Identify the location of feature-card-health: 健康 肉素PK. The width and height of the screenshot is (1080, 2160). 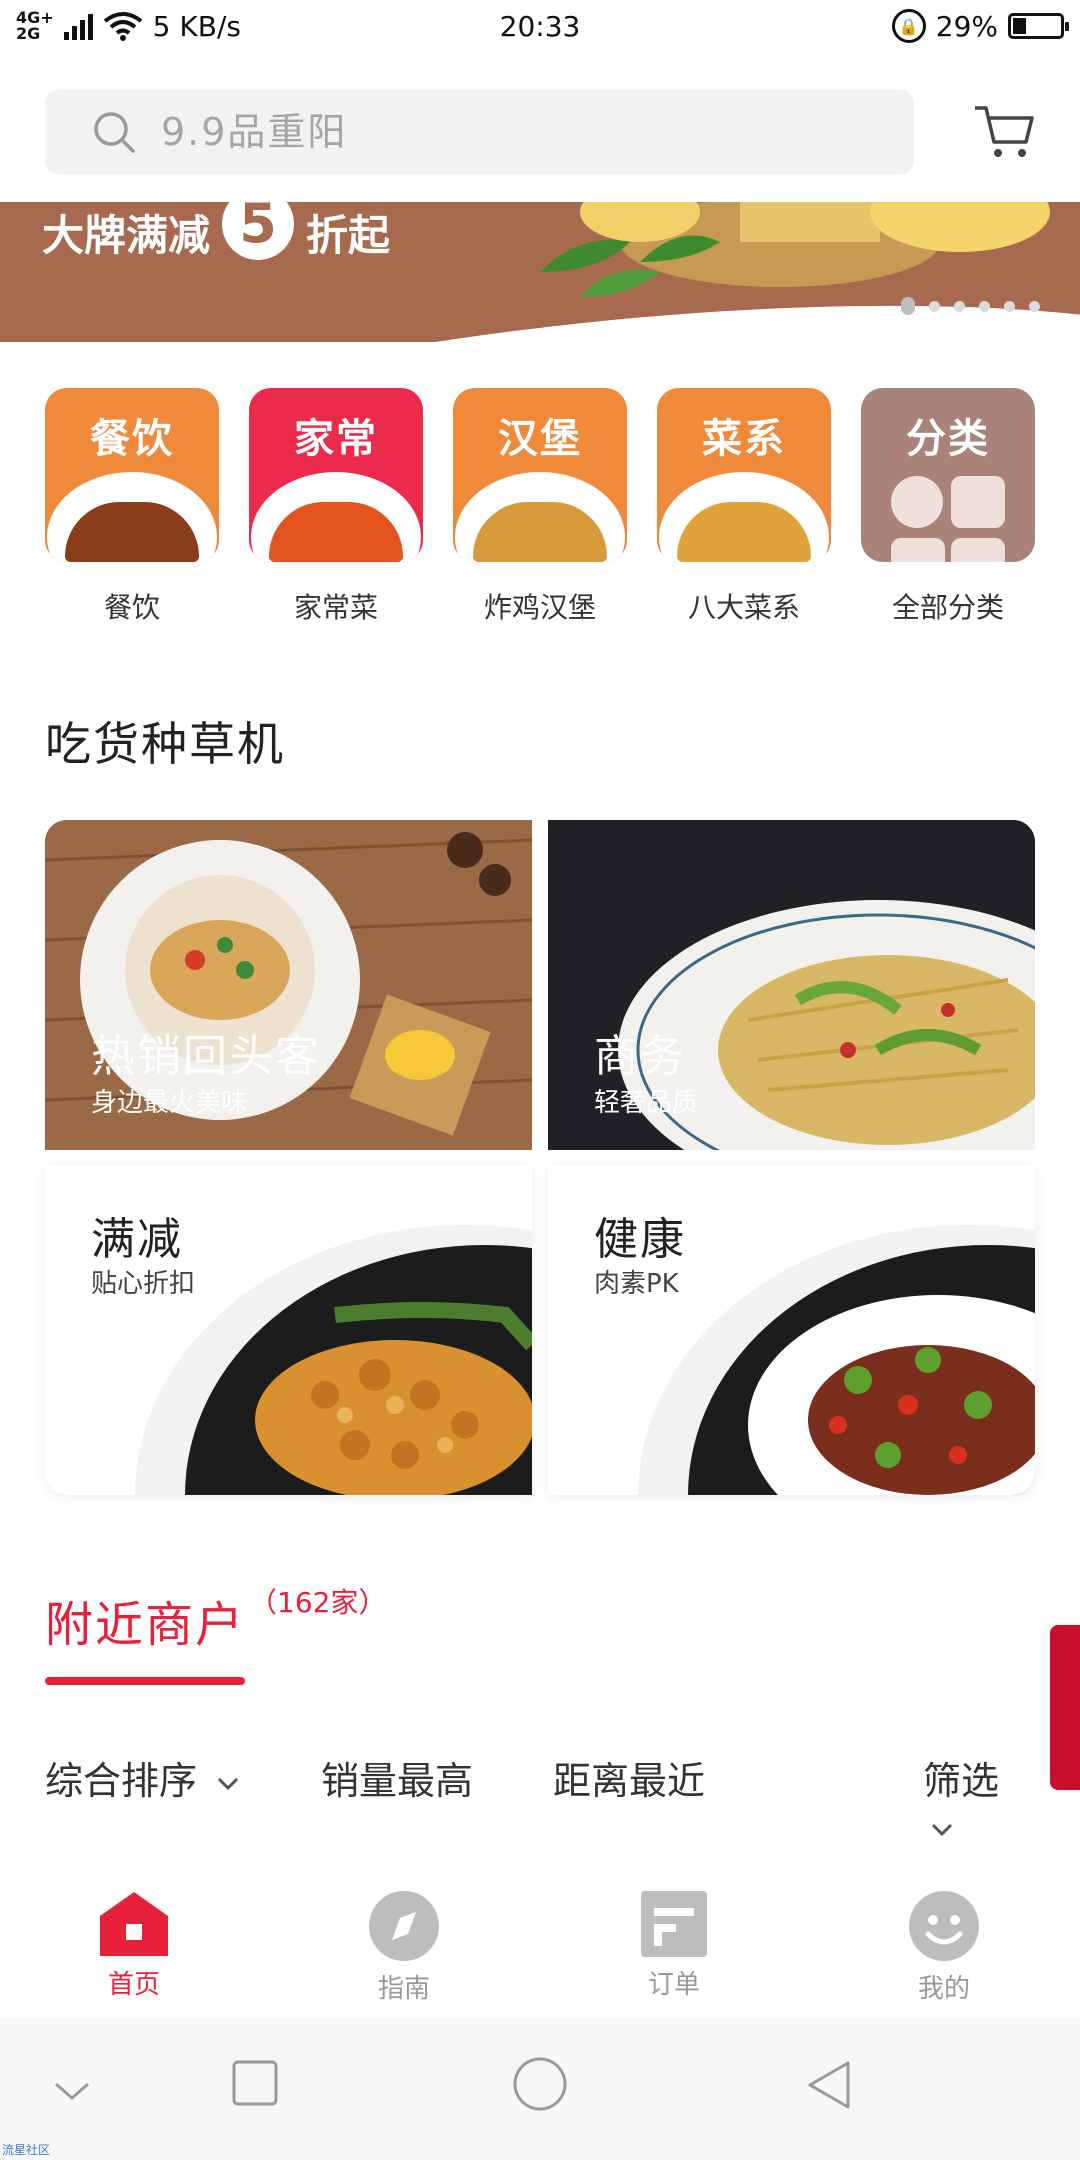
(791, 1330).